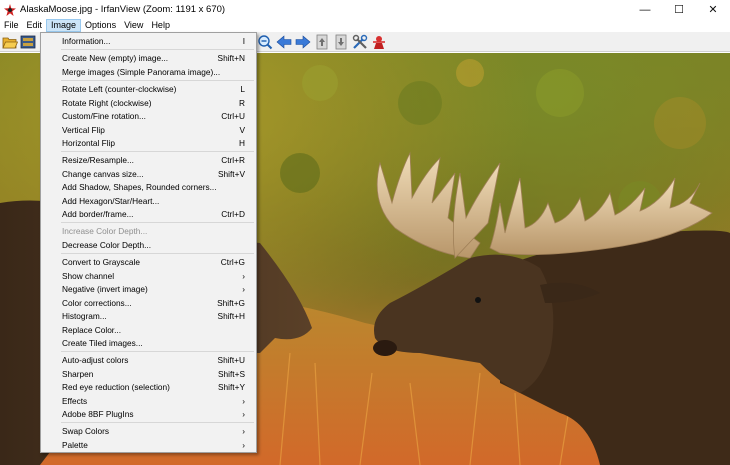 The image size is (730, 465). Describe the element at coordinates (35, 25) in the screenshot. I see `menu-edit: Edit` at that location.